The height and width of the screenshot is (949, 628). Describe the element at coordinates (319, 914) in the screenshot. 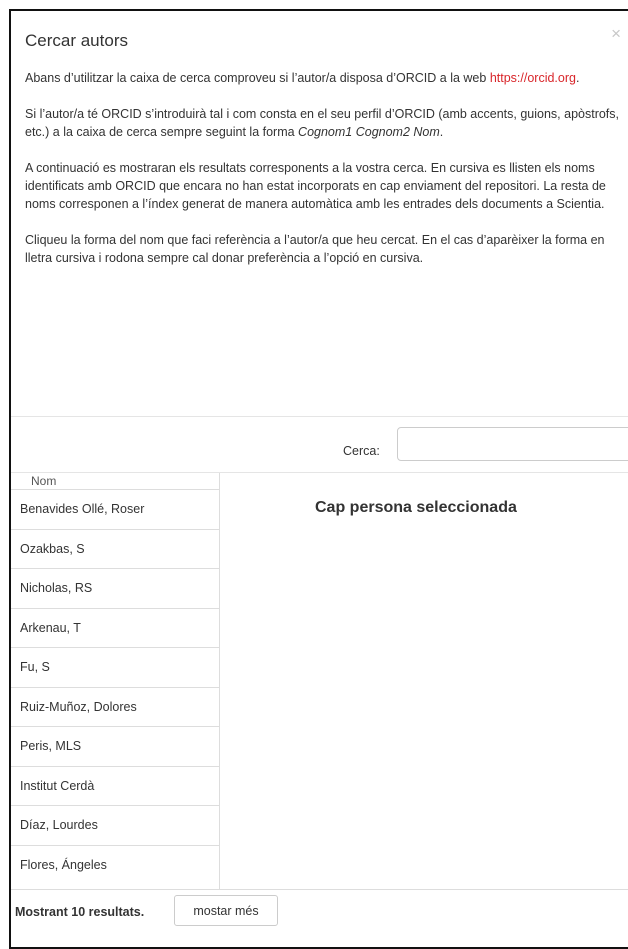

I see `results-footer: Mostrant 10 resultats. mostar més` at that location.